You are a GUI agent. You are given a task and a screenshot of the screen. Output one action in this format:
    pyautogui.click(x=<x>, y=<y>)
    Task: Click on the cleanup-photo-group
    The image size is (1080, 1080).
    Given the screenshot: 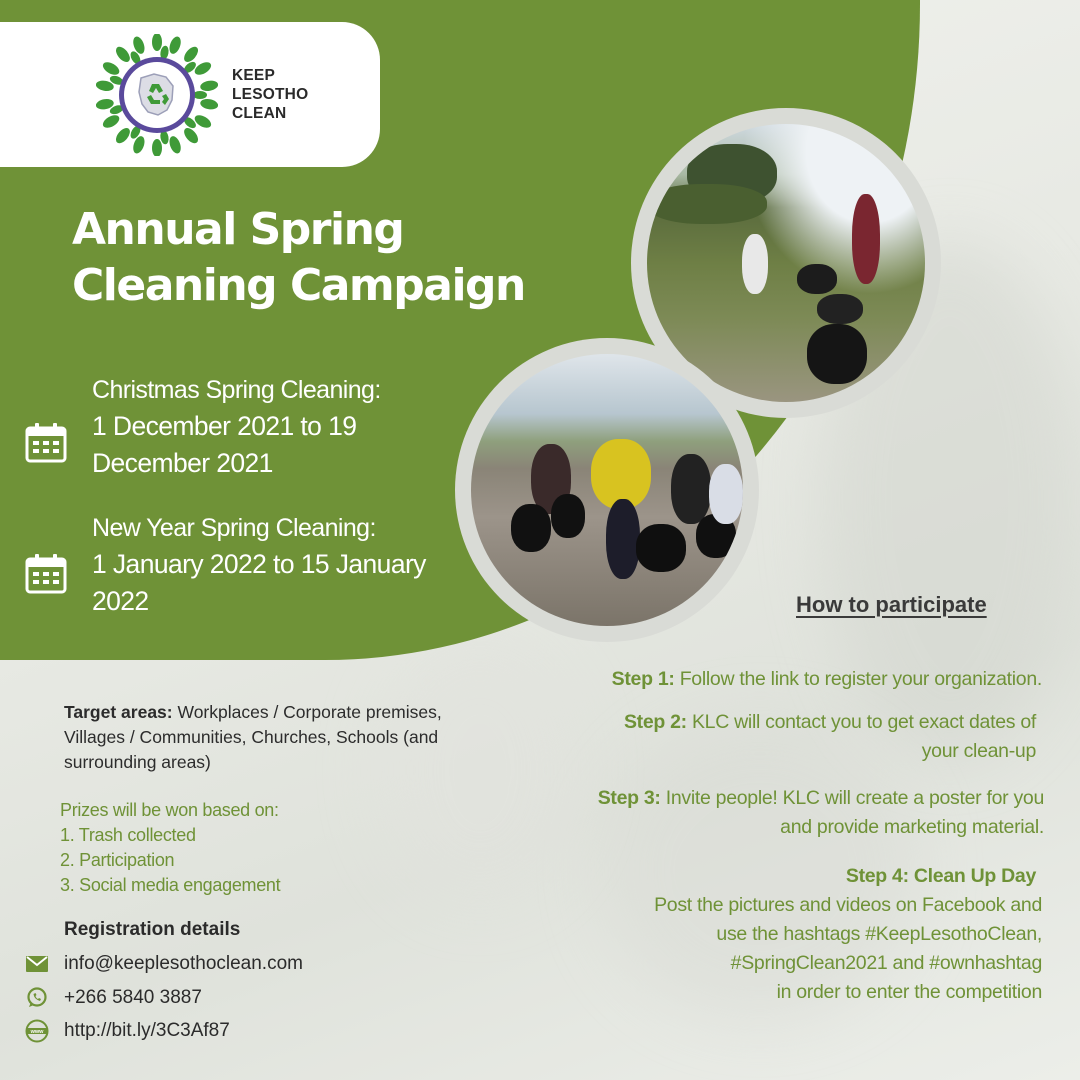 What is the action you would take?
    pyautogui.click(x=607, y=490)
    